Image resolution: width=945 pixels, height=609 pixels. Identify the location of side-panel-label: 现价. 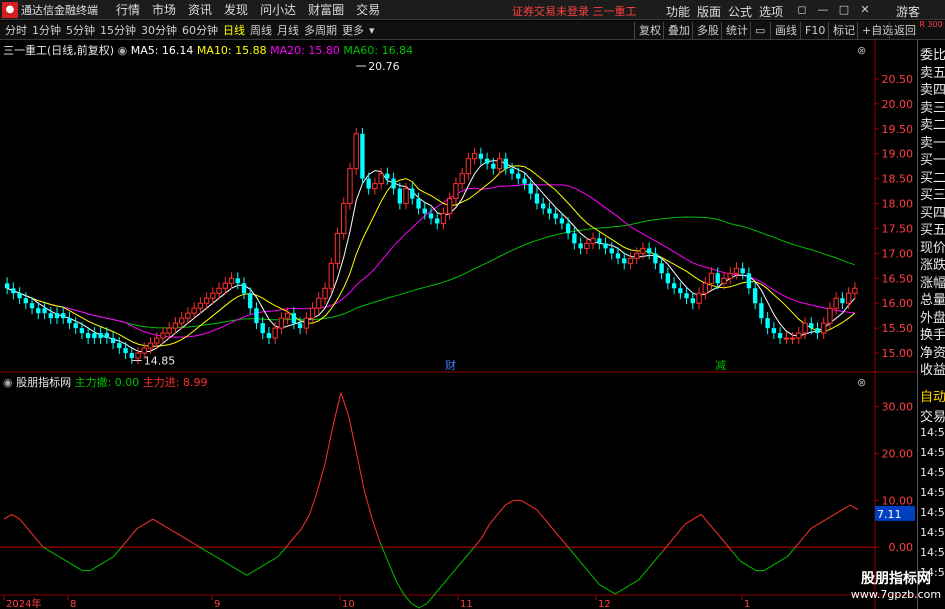
(932, 246).